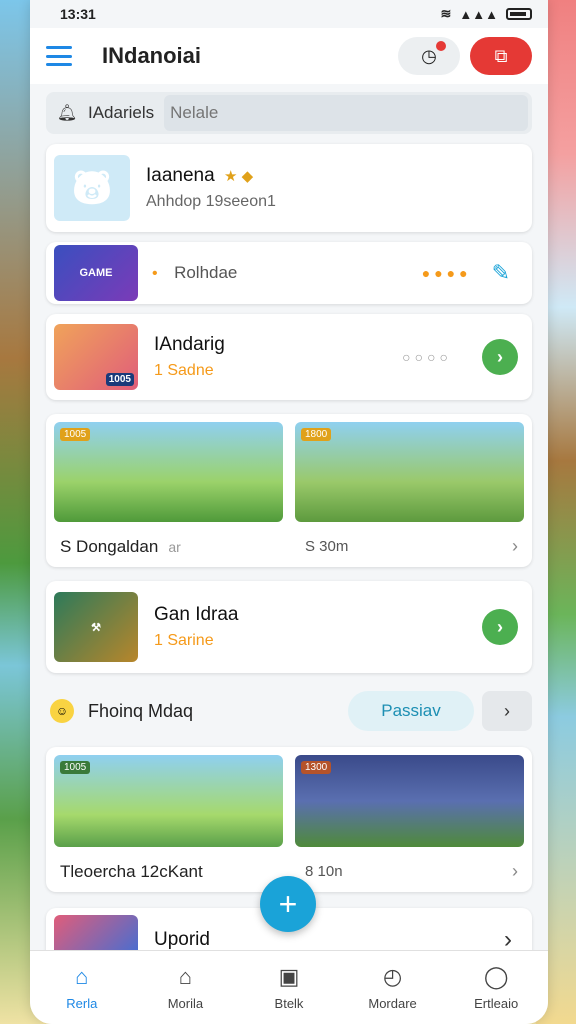 Image resolution: width=576 pixels, height=1024 pixels. What do you see at coordinates (184, 370) in the screenshot?
I see `row2-subtitle: 1 Sadne` at bounding box center [184, 370].